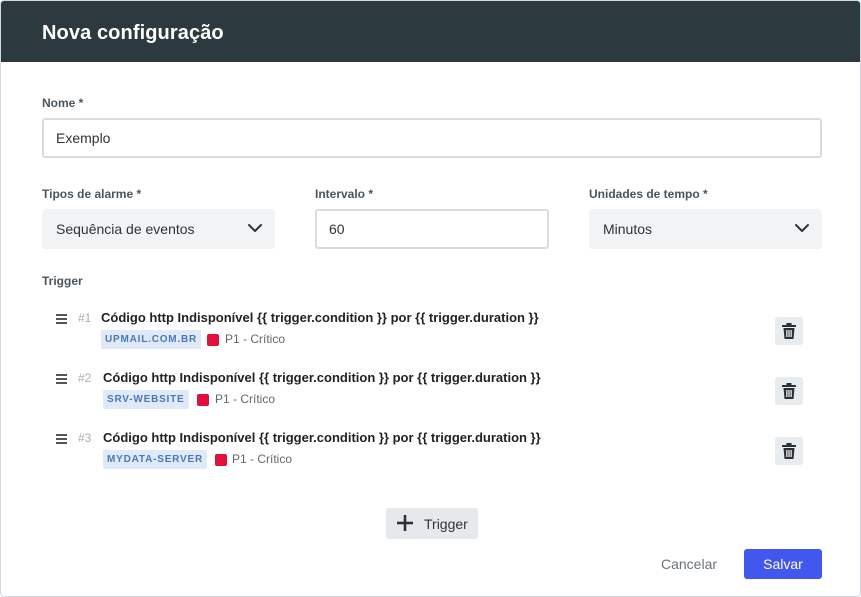  Describe the element at coordinates (337, 229) in the screenshot. I see `interval-input-value: 60` at that location.